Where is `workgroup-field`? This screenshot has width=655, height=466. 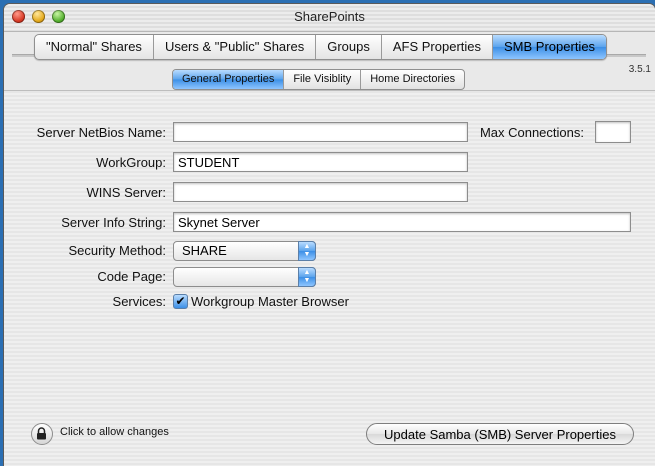
workgroup-field is located at coordinates (320, 162).